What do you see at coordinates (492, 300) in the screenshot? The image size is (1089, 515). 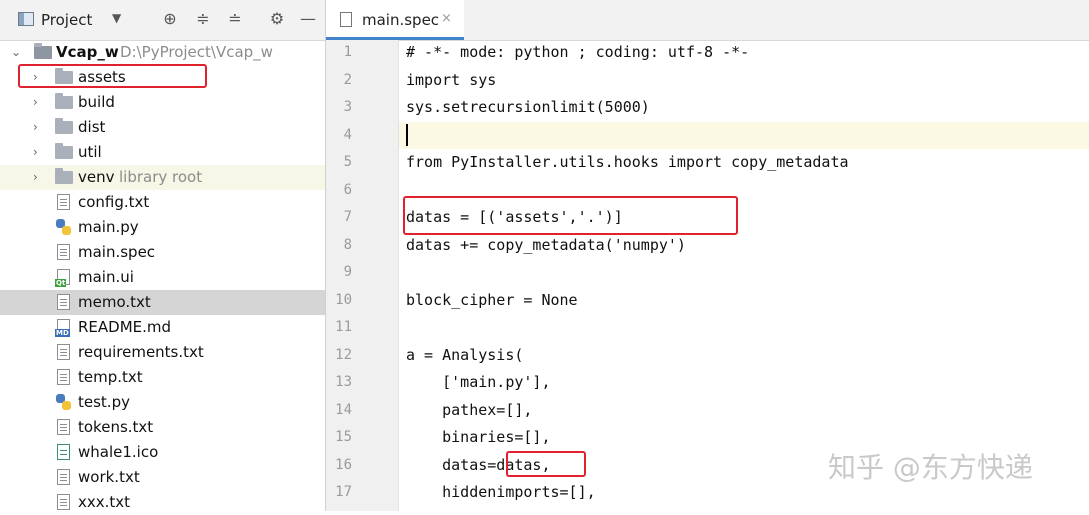 I see `code-line: block_cipher = None` at bounding box center [492, 300].